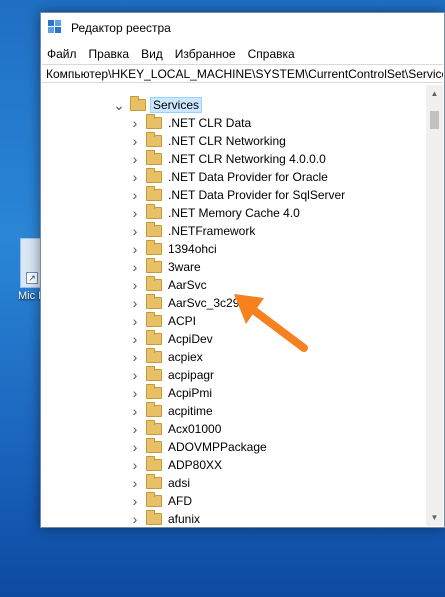 This screenshot has height=597, width=445. I want to click on tree-item: › .NET Memory Cache 4.0, so click(215, 213).